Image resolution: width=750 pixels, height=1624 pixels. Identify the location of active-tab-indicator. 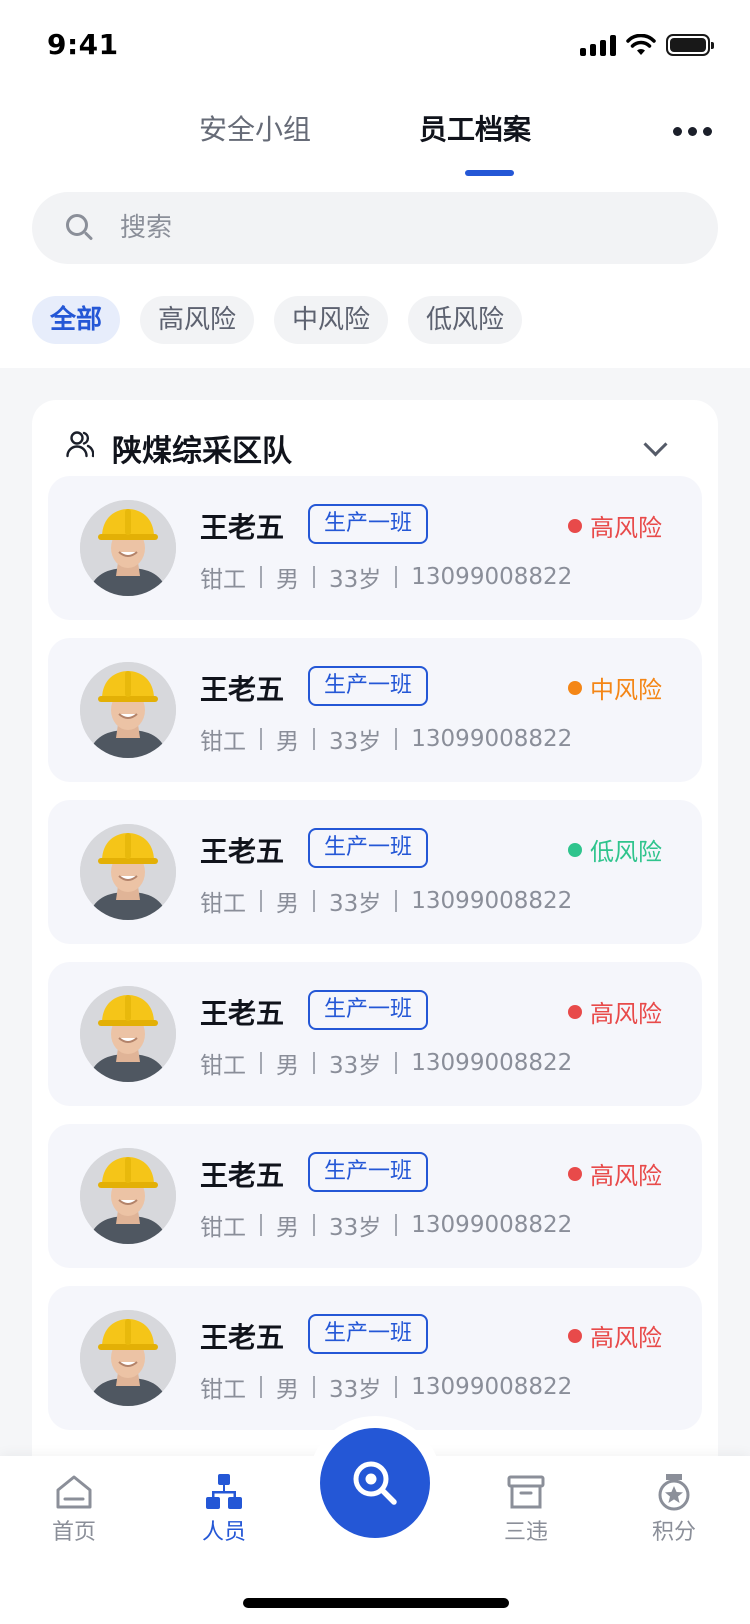
(489, 173).